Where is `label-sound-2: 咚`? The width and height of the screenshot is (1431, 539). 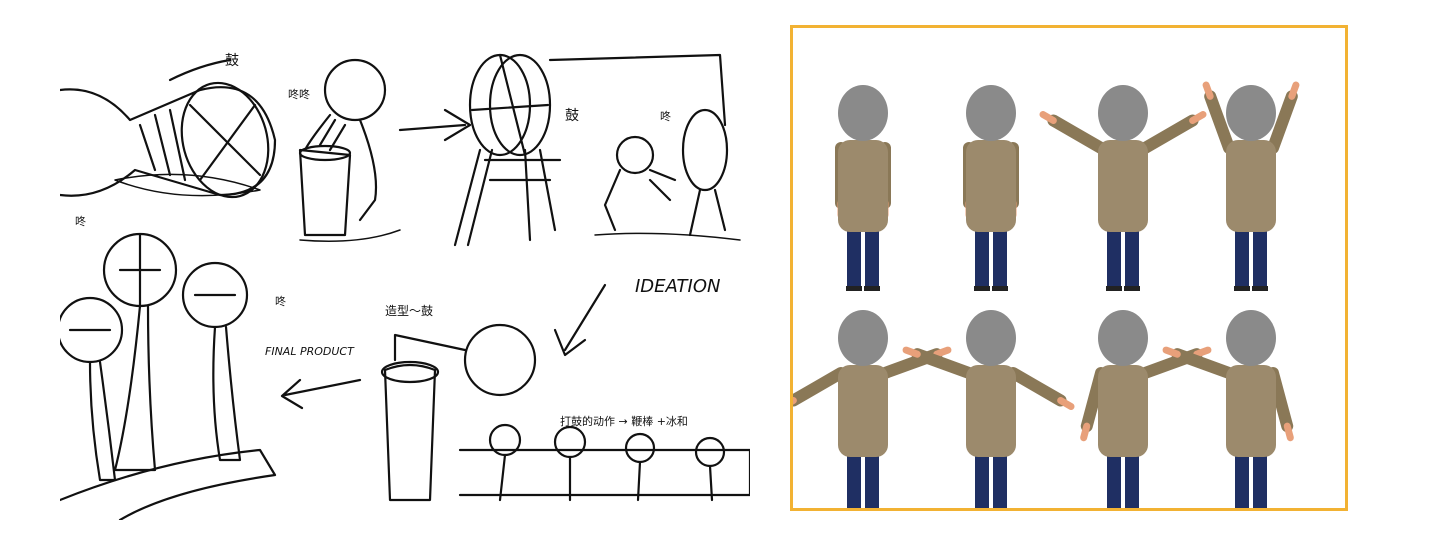
label-sound-2: 咚 is located at coordinates (665, 116).